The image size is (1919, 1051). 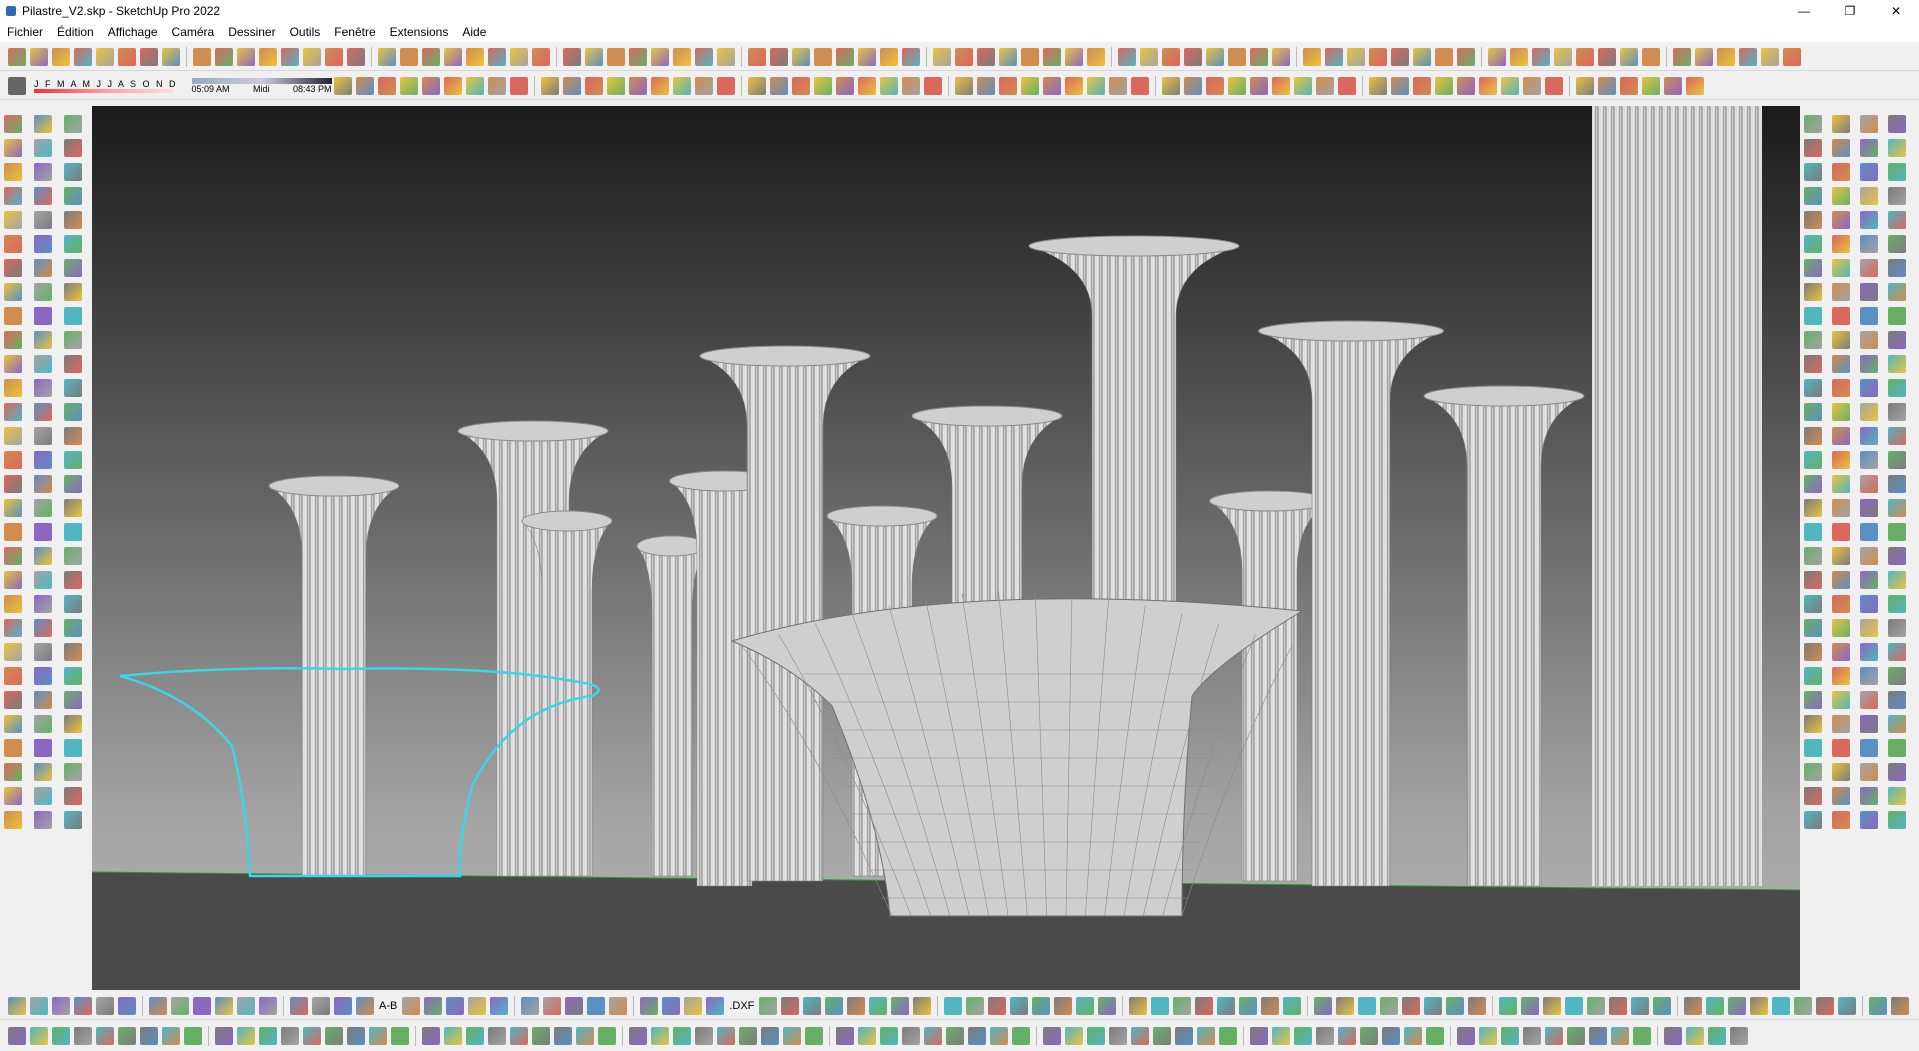 What do you see at coordinates (388, 1006) in the screenshot?
I see `ab-label: A-B` at bounding box center [388, 1006].